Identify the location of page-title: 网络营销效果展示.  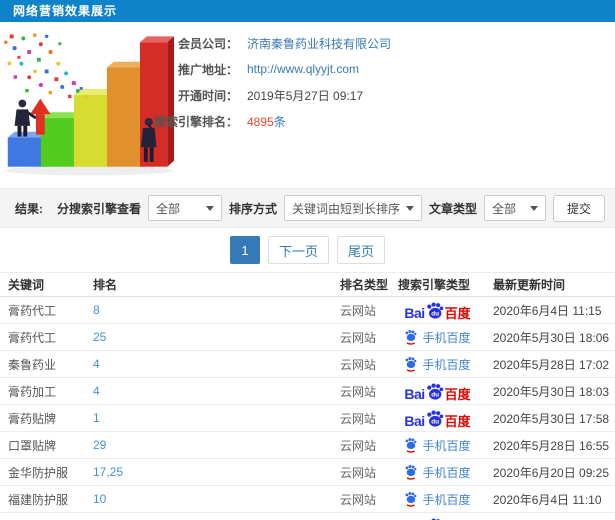
(65, 11).